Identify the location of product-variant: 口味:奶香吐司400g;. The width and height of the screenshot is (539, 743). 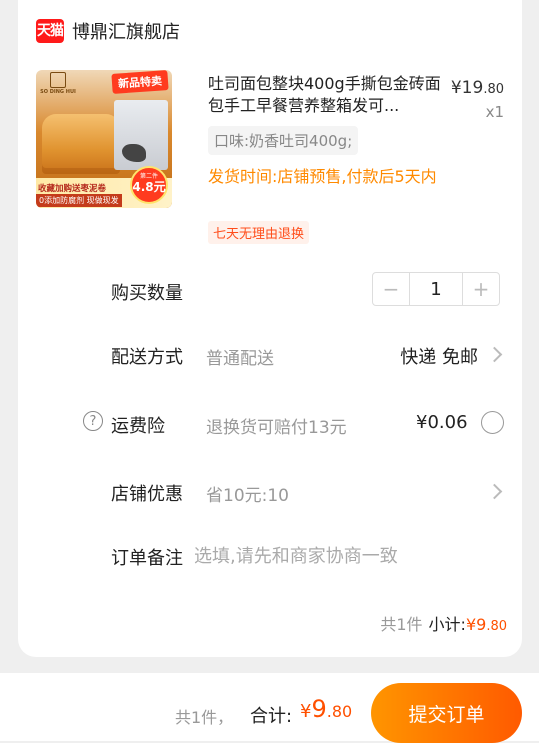
(283, 140).